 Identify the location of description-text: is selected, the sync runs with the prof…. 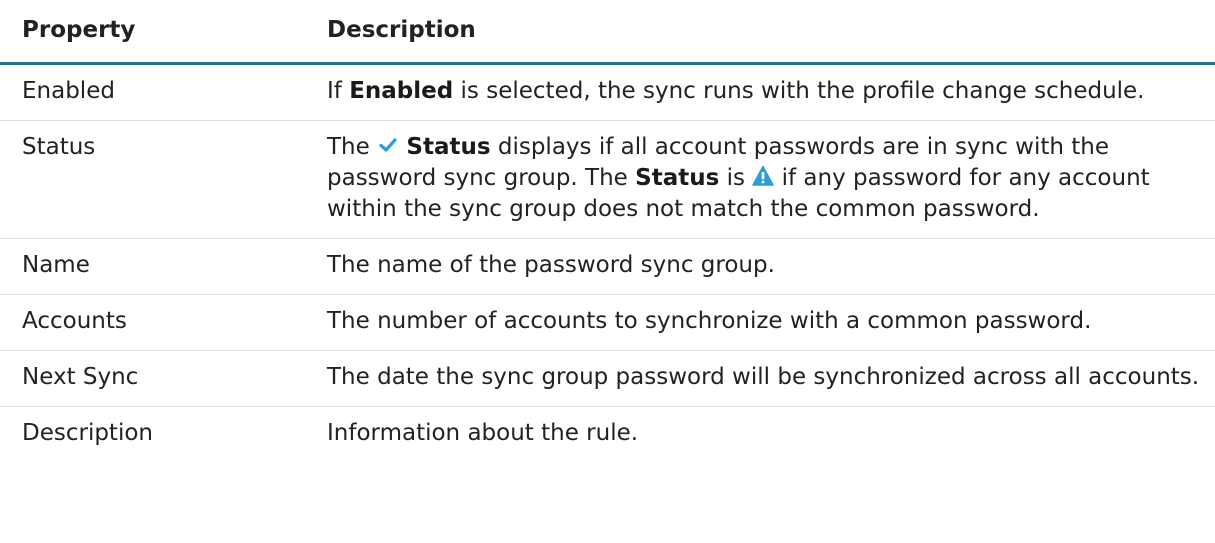
(799, 90).